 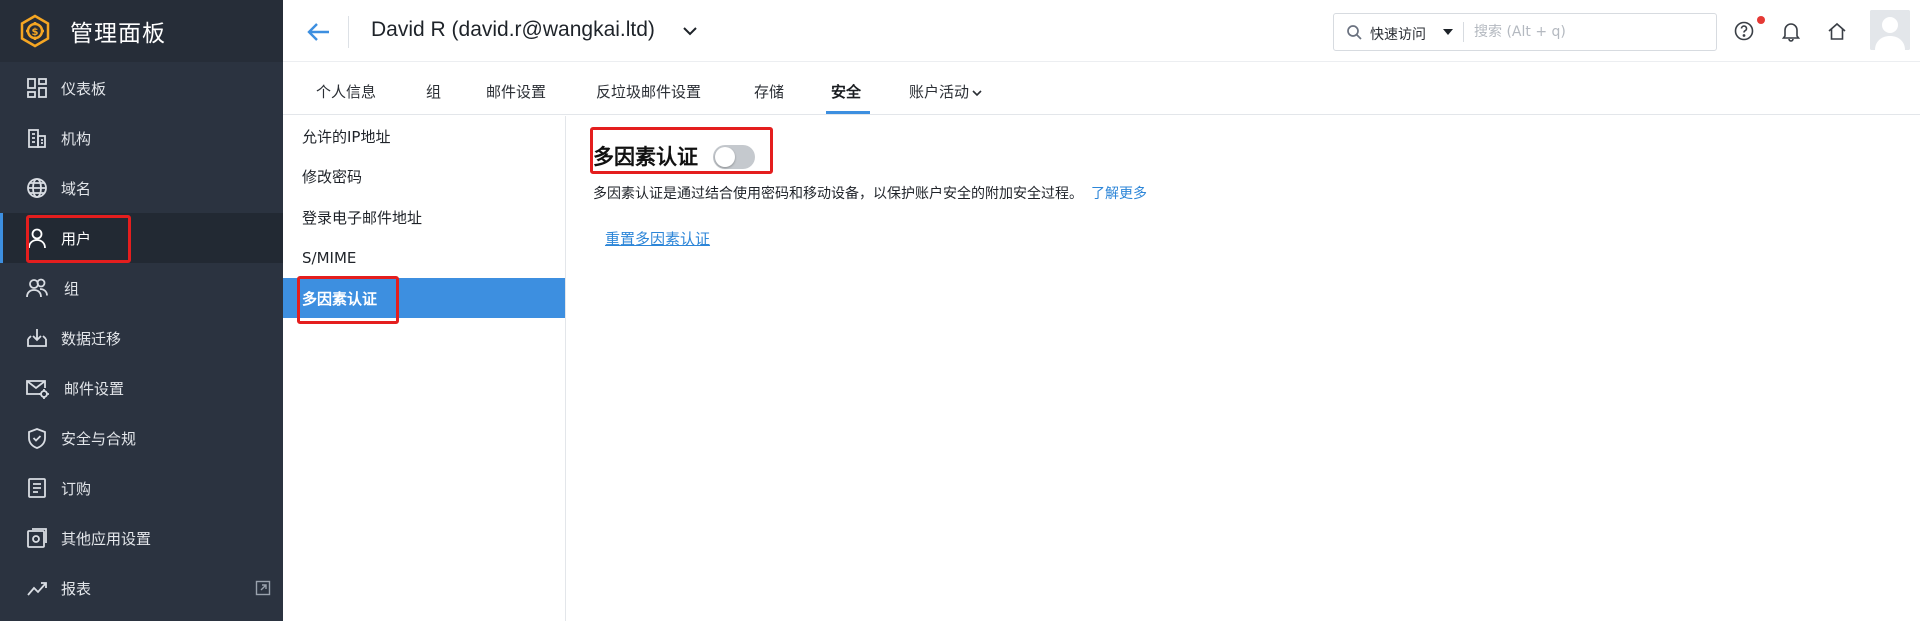 What do you see at coordinates (424, 258) in the screenshot?
I see `submenu-smime: S/MIME` at bounding box center [424, 258].